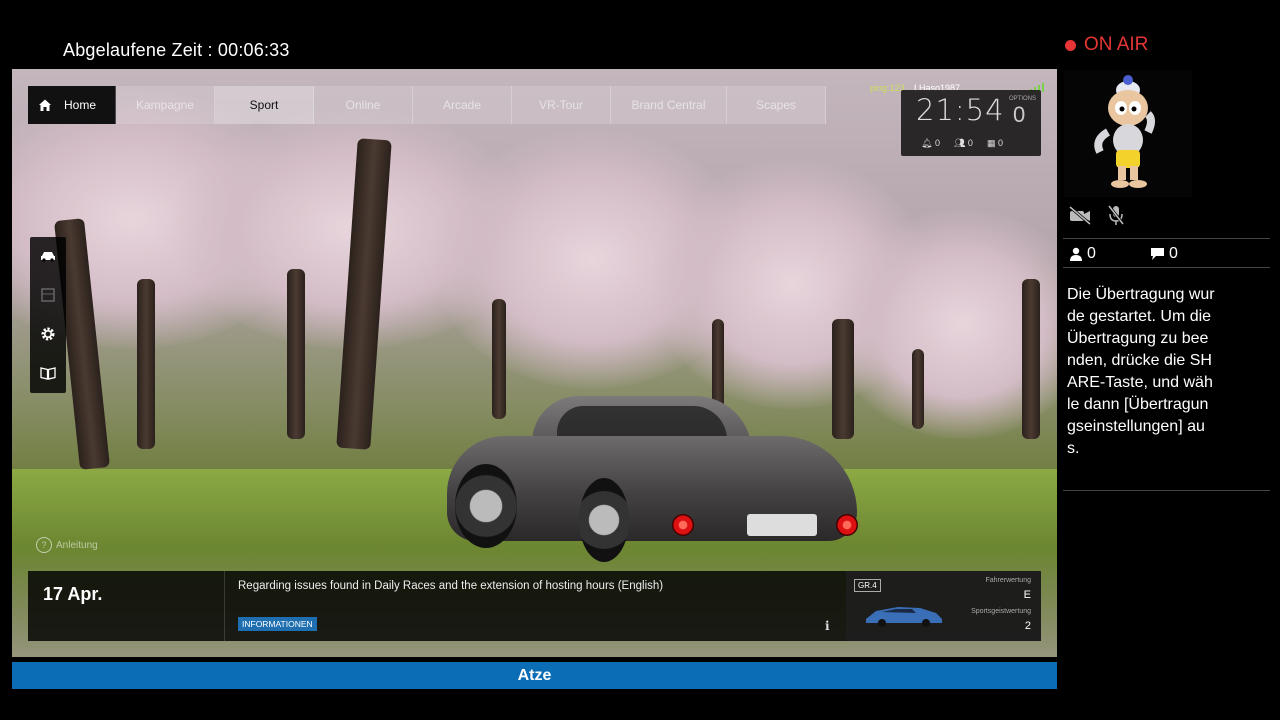  I want to click on guide-label: Anleitung, so click(77, 545).